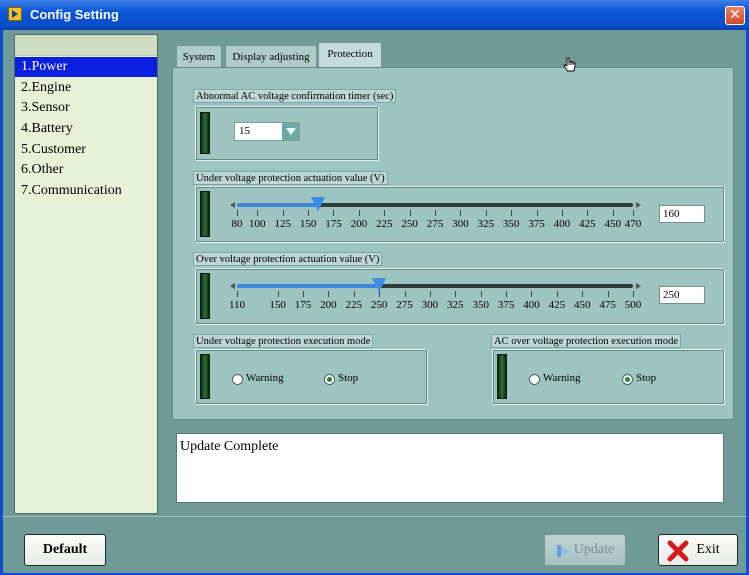 This screenshot has width=749, height=575. I want to click on under-mode-stop-radio, so click(329, 379).